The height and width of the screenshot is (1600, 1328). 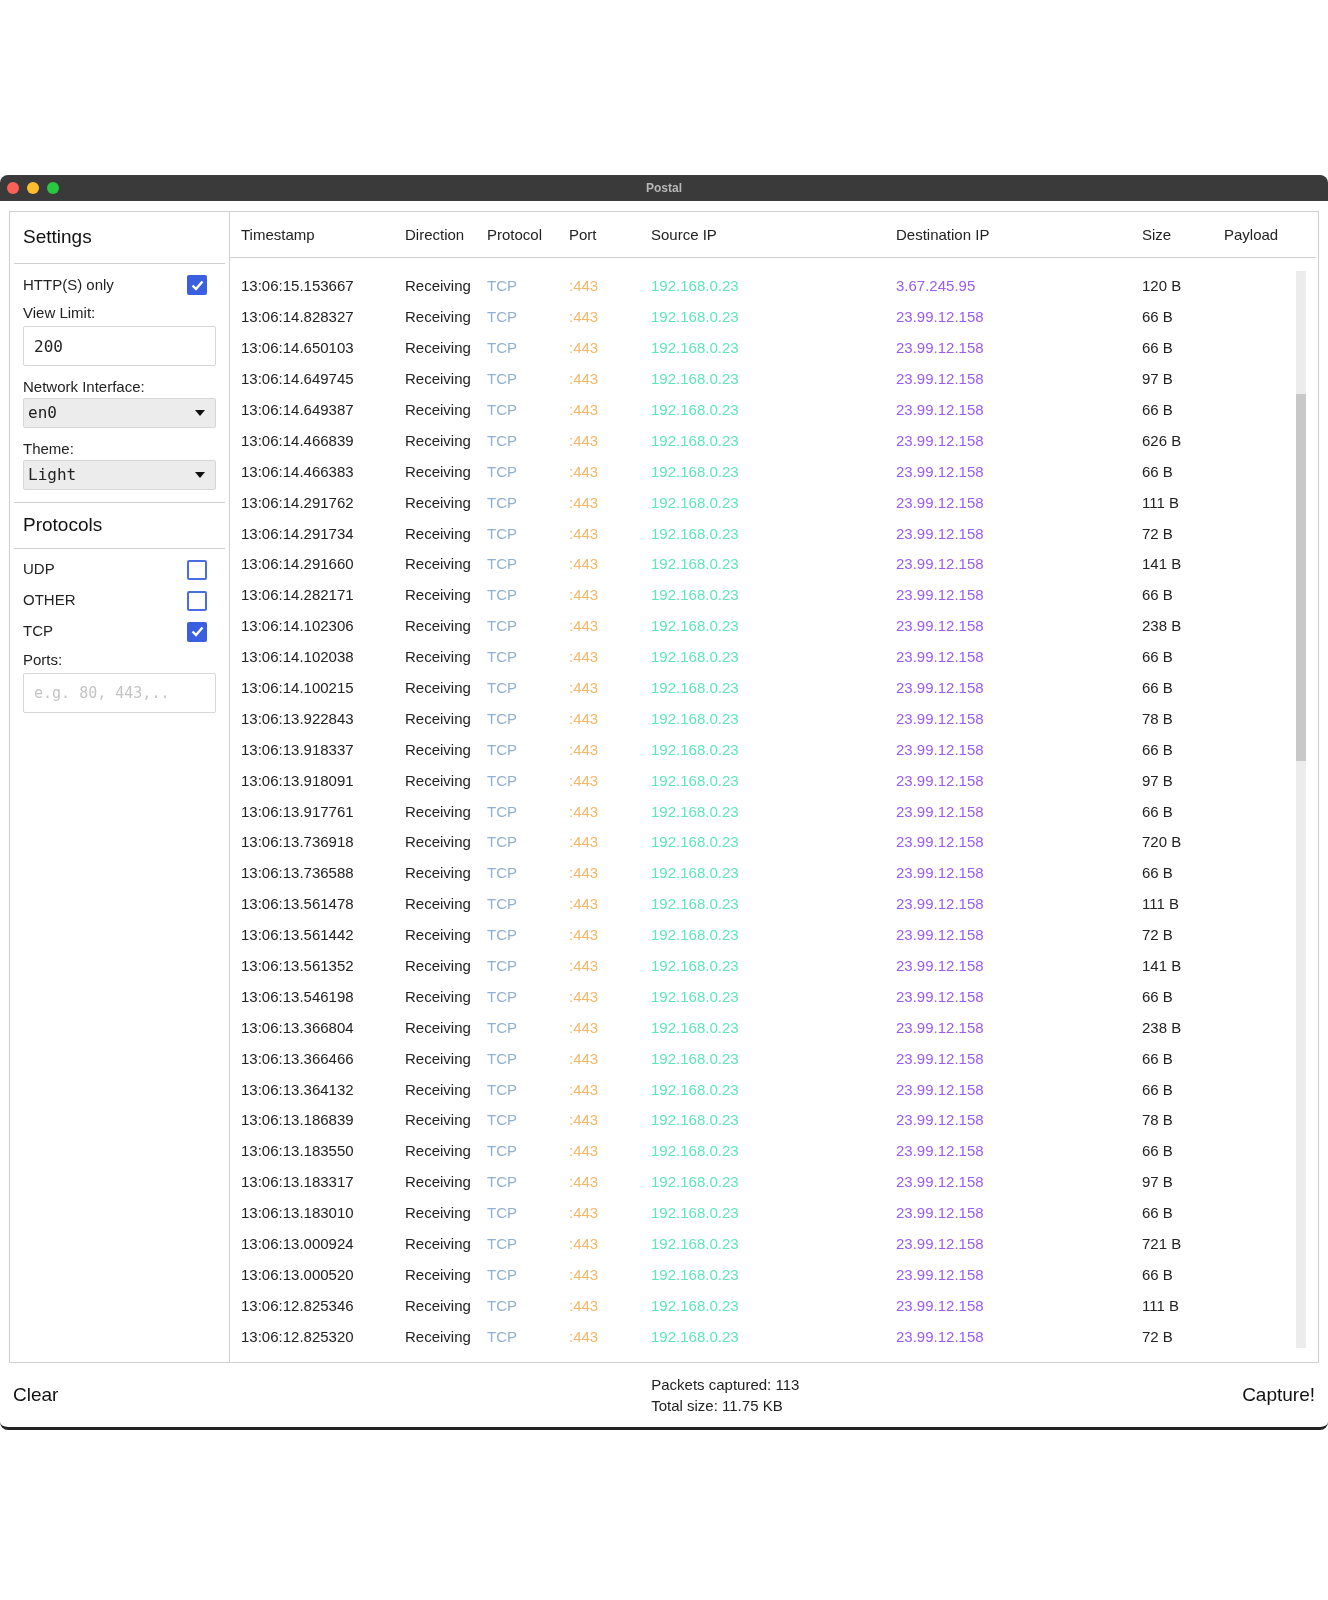 What do you see at coordinates (119, 413) in the screenshot?
I see `dropdown: en0` at bounding box center [119, 413].